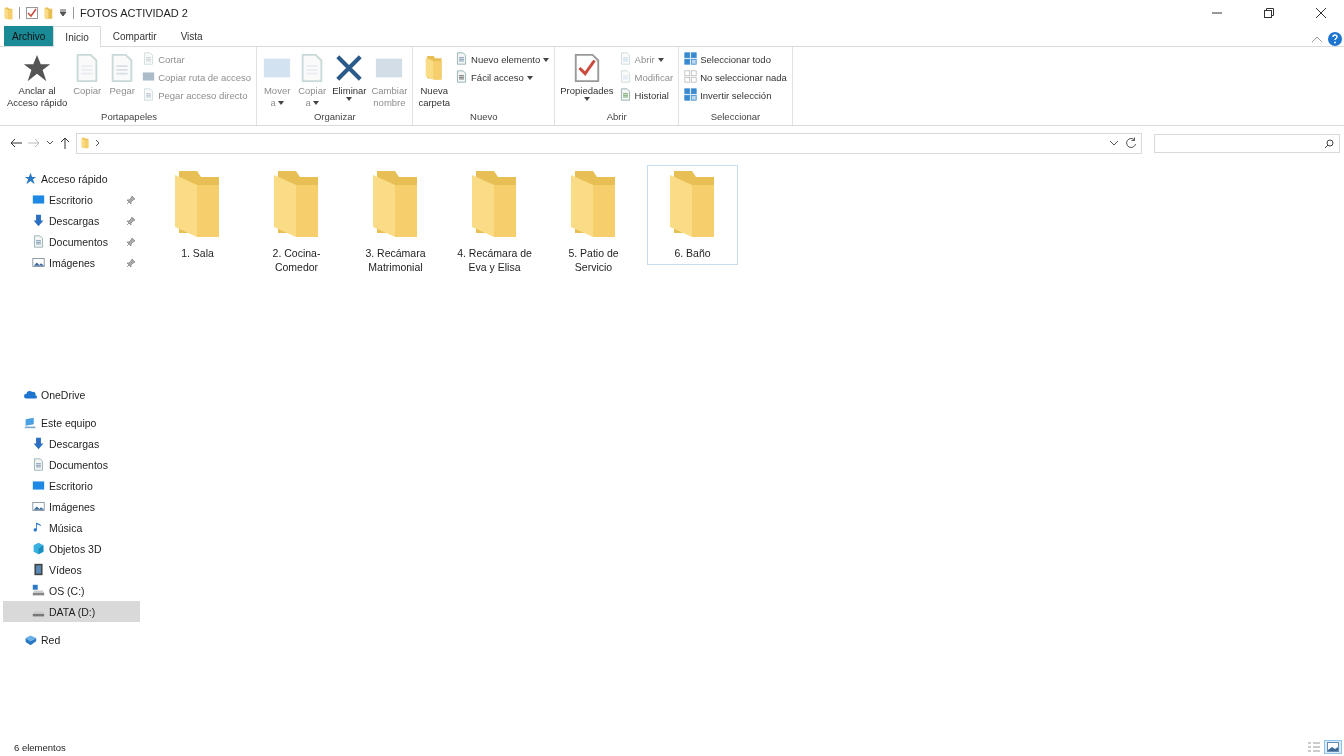 The width and height of the screenshot is (1344, 756). I want to click on select-none-icon, so click(691, 76).